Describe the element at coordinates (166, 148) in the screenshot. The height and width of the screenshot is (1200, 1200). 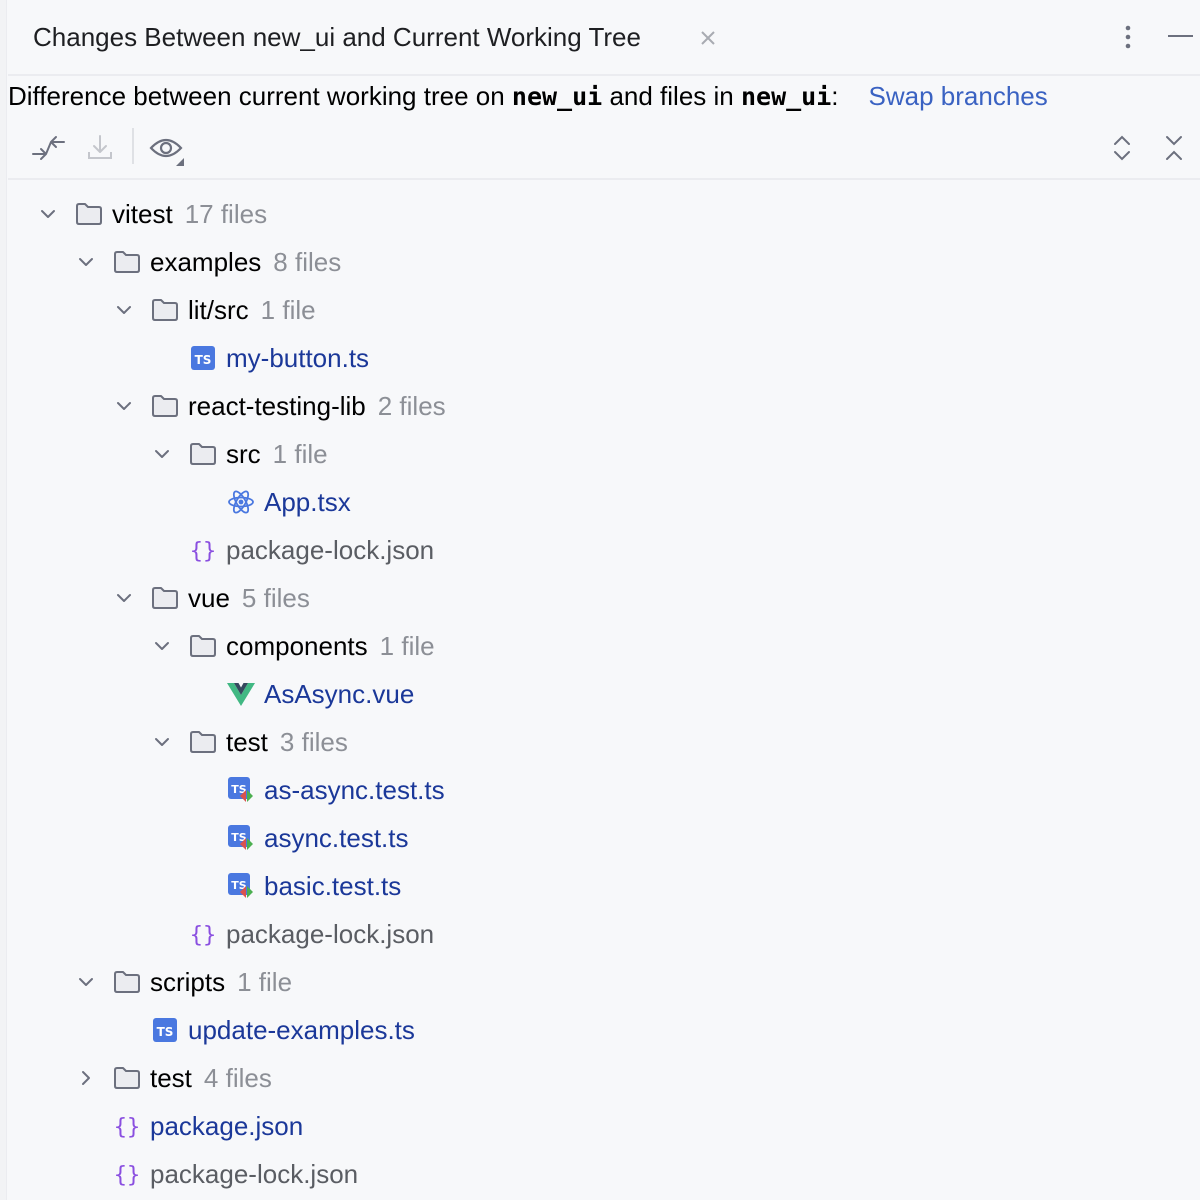
I see `eye-view-options-icon` at that location.